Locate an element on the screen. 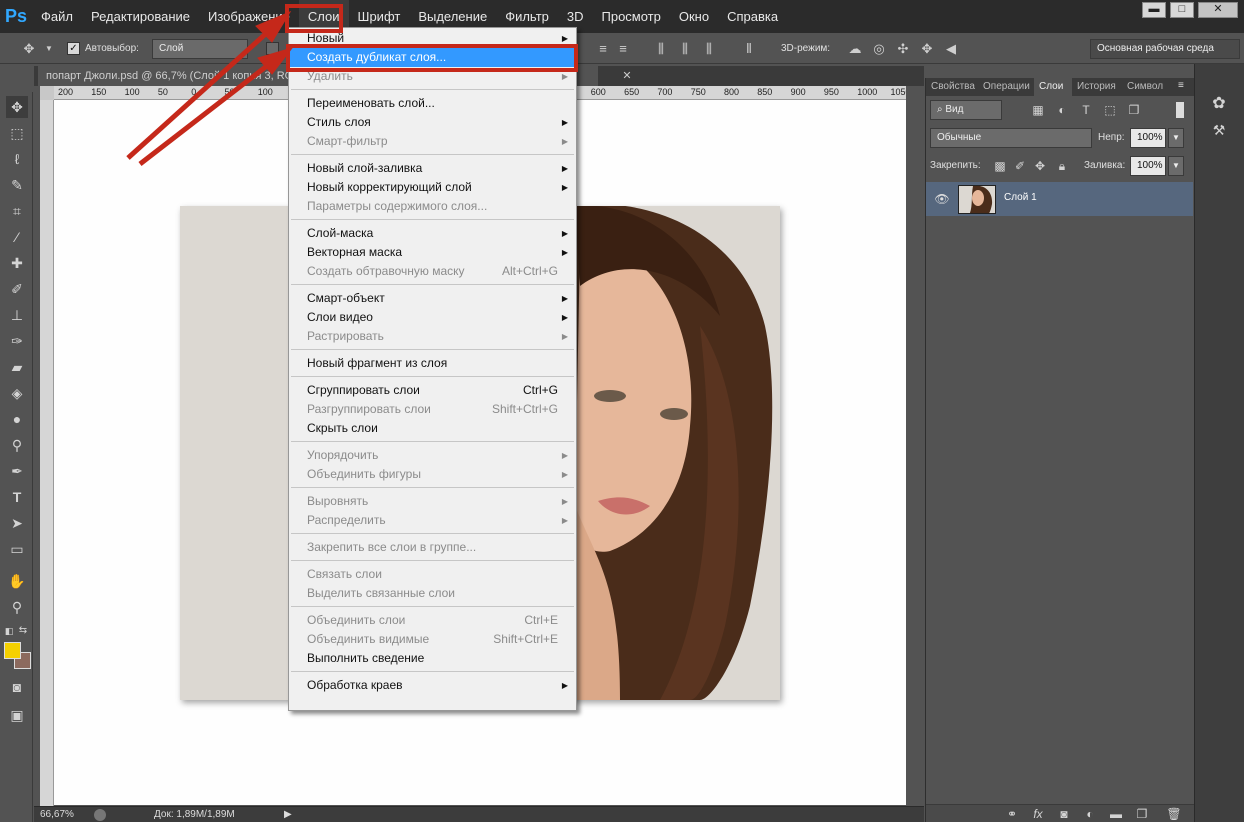  panel-tab: Свойства is located at coordinates (952, 87).